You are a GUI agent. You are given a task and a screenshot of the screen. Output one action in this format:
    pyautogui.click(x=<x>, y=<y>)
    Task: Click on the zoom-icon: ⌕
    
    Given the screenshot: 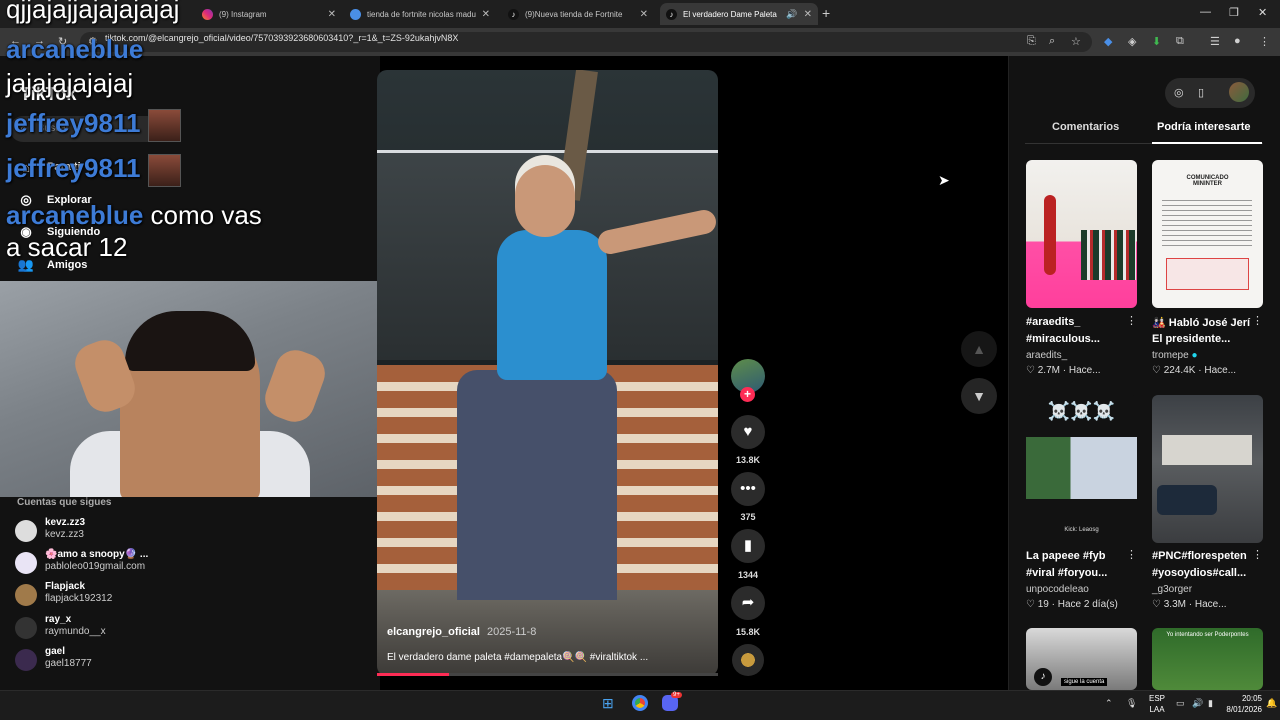 What is the action you would take?
    pyautogui.click(x=1052, y=41)
    